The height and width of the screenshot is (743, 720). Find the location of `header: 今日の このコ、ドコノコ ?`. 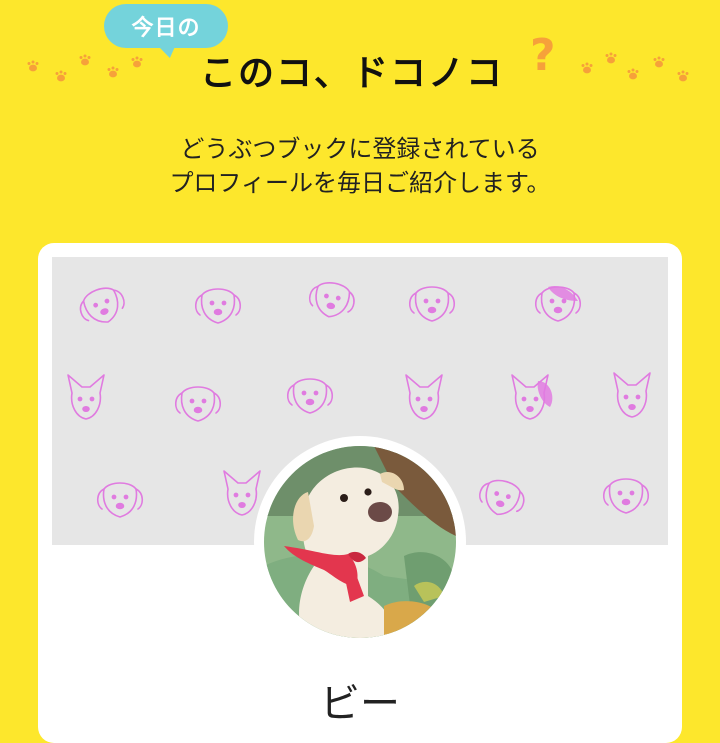

header: 今日の このコ、ドコノコ ? is located at coordinates (360, 55).